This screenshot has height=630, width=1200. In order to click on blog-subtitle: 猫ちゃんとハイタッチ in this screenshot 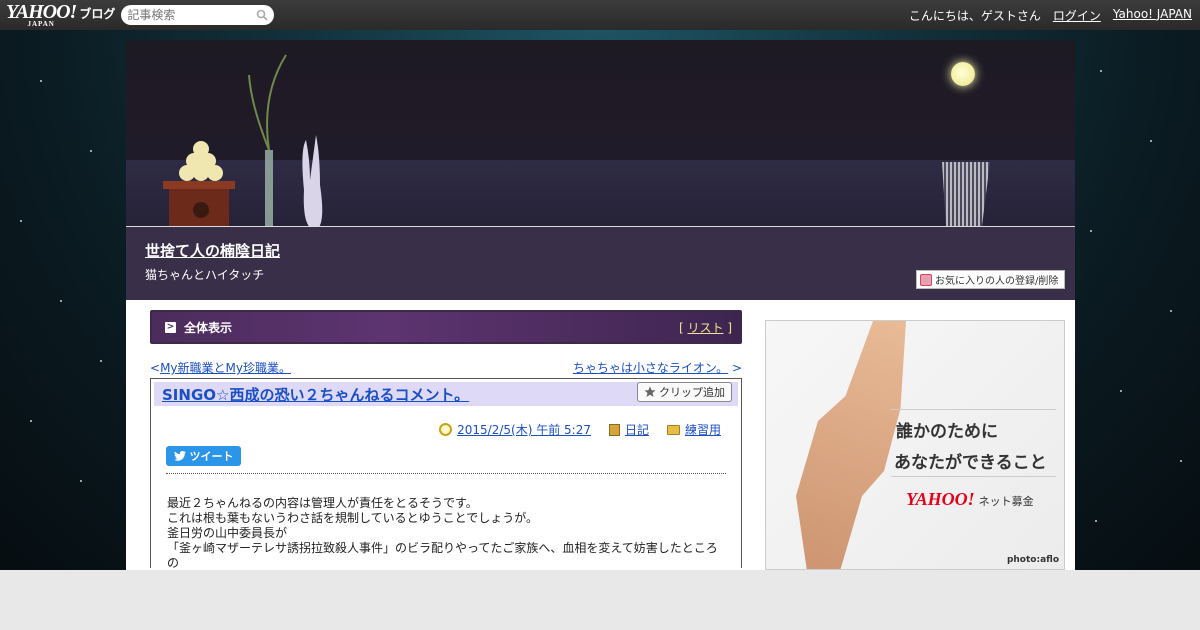, I will do `click(205, 275)`.